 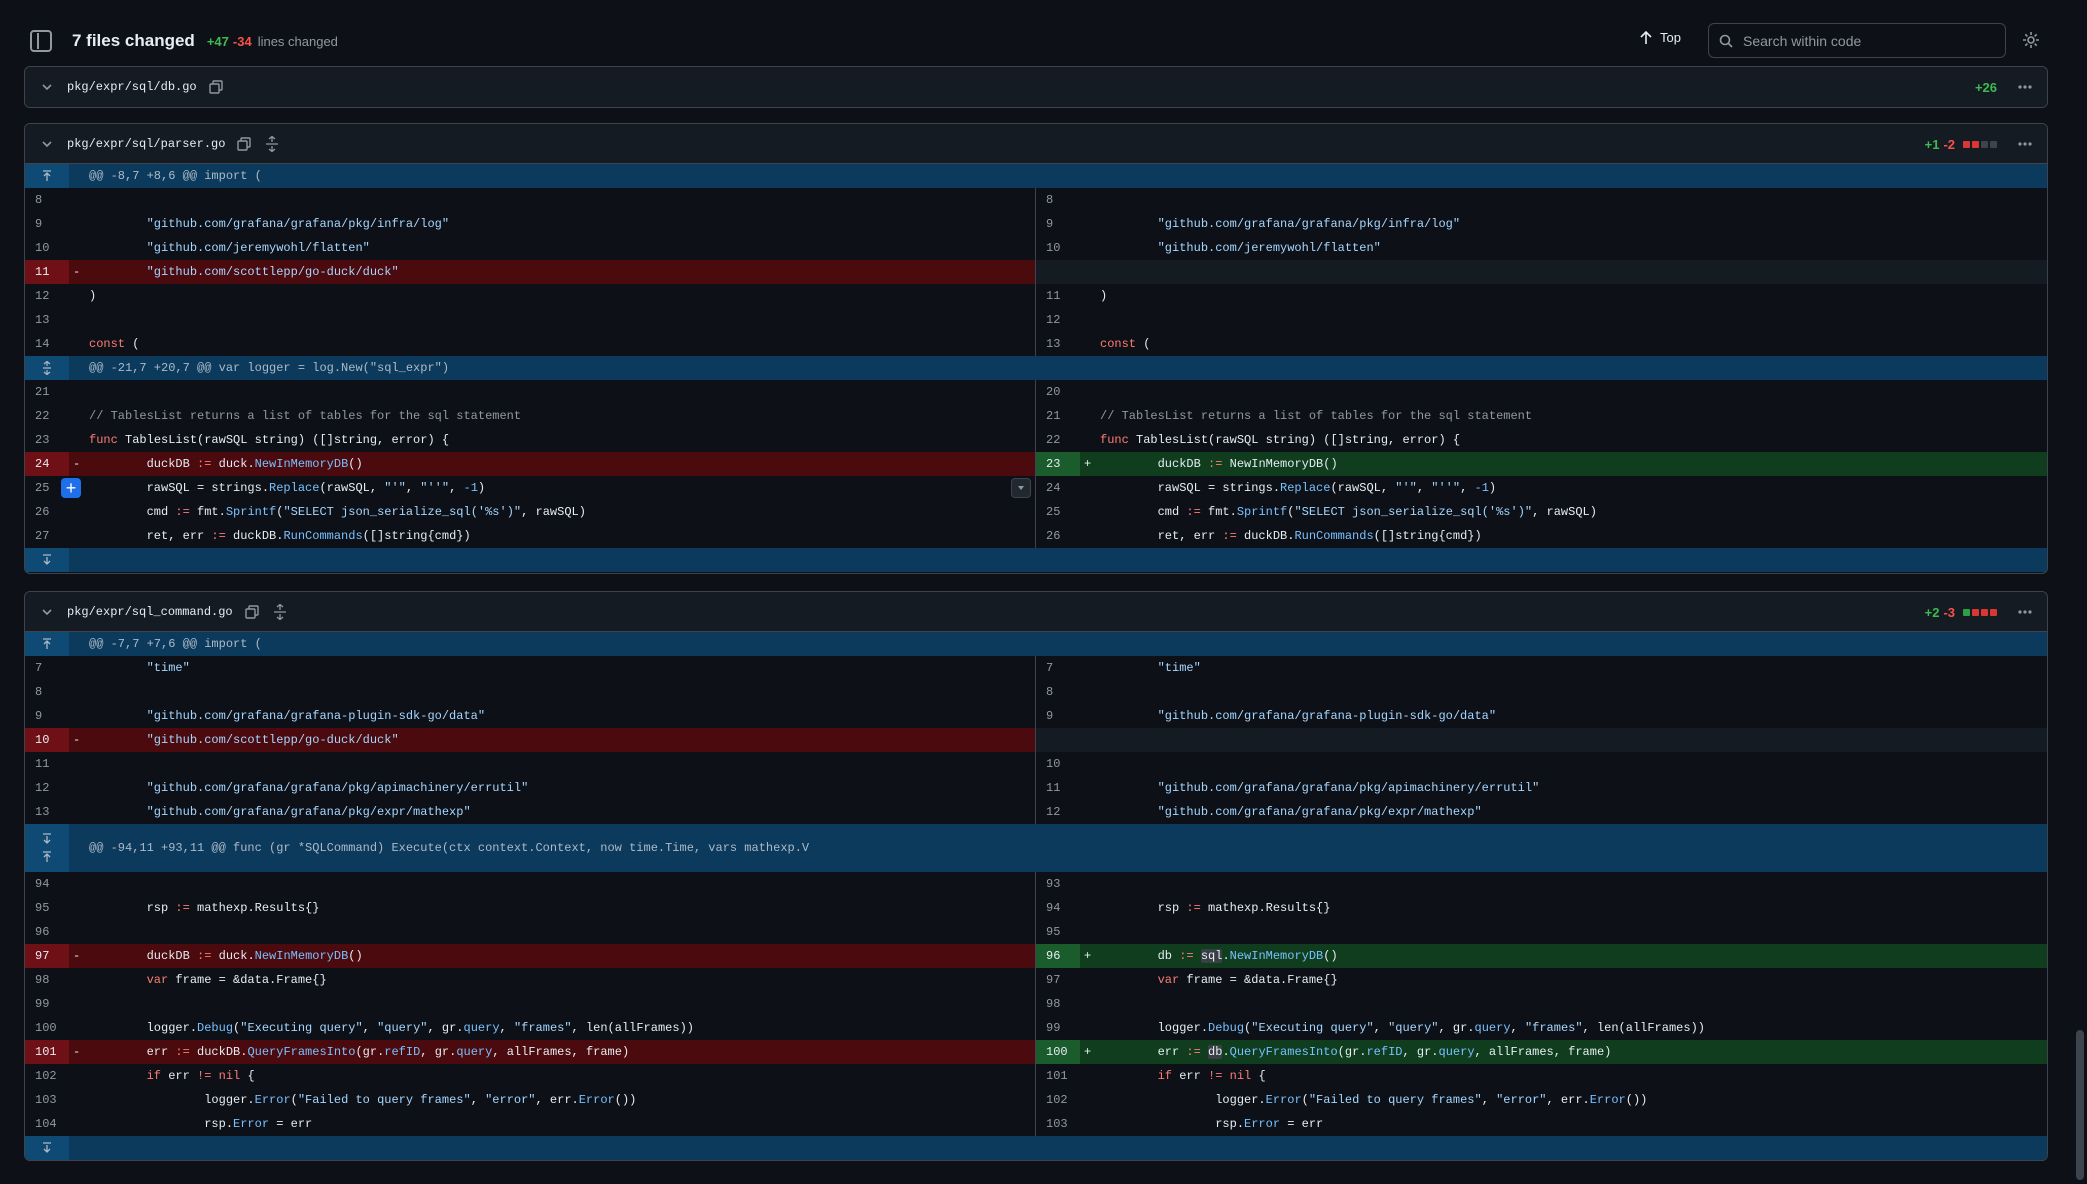 What do you see at coordinates (41, 41) in the screenshot?
I see `sidebar-toggle-icon` at bounding box center [41, 41].